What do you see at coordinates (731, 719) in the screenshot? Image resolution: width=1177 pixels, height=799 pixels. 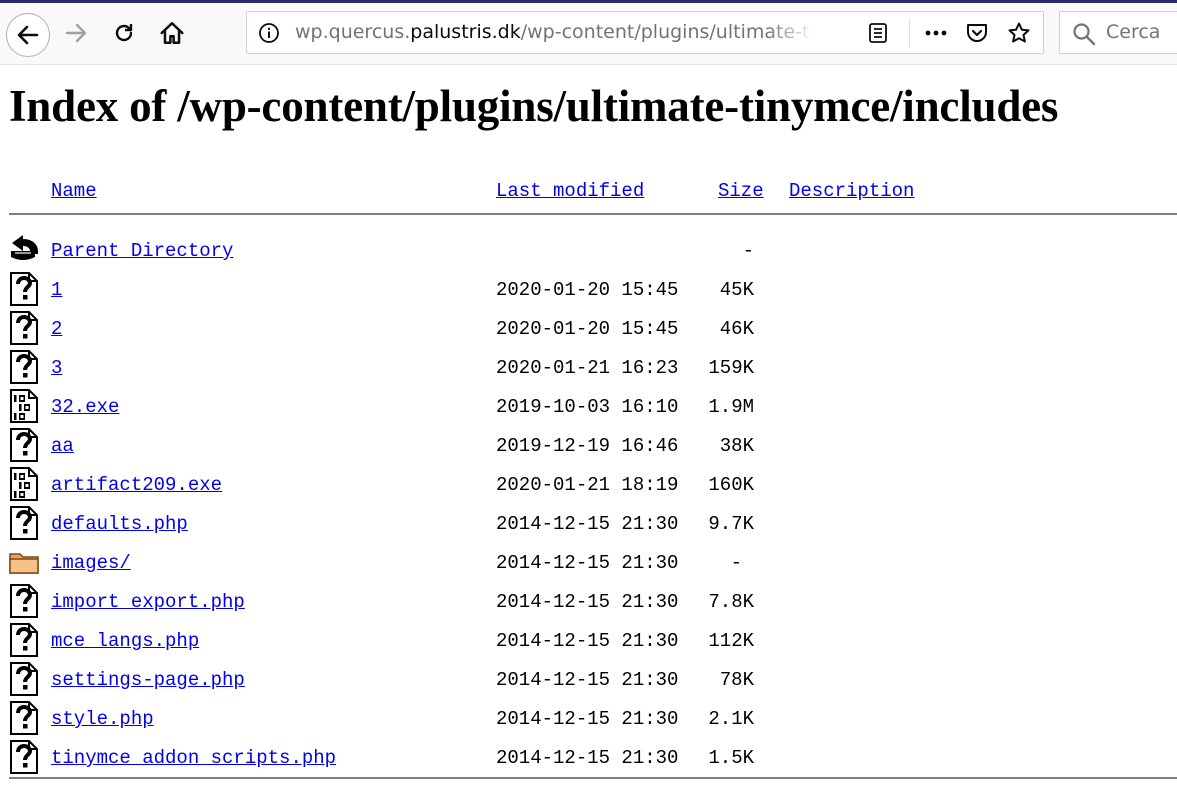 I see `file-size: 2.1K` at bounding box center [731, 719].